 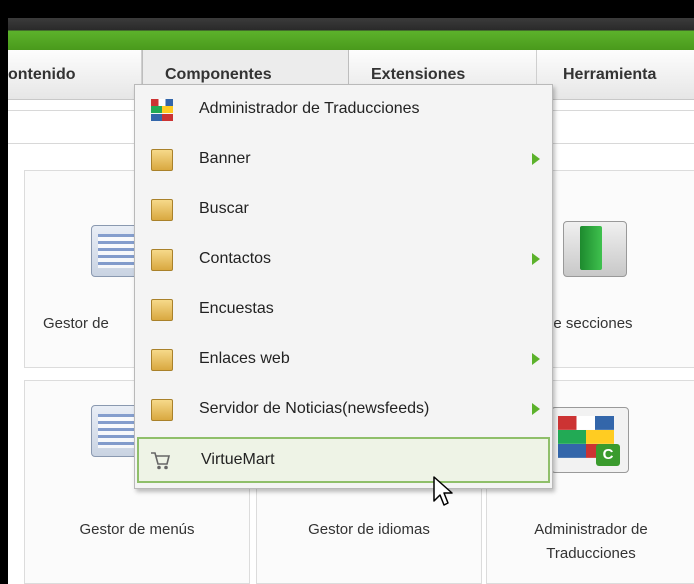 What do you see at coordinates (590, 440) in the screenshot?
I see `translations-admin-icon: C` at bounding box center [590, 440].